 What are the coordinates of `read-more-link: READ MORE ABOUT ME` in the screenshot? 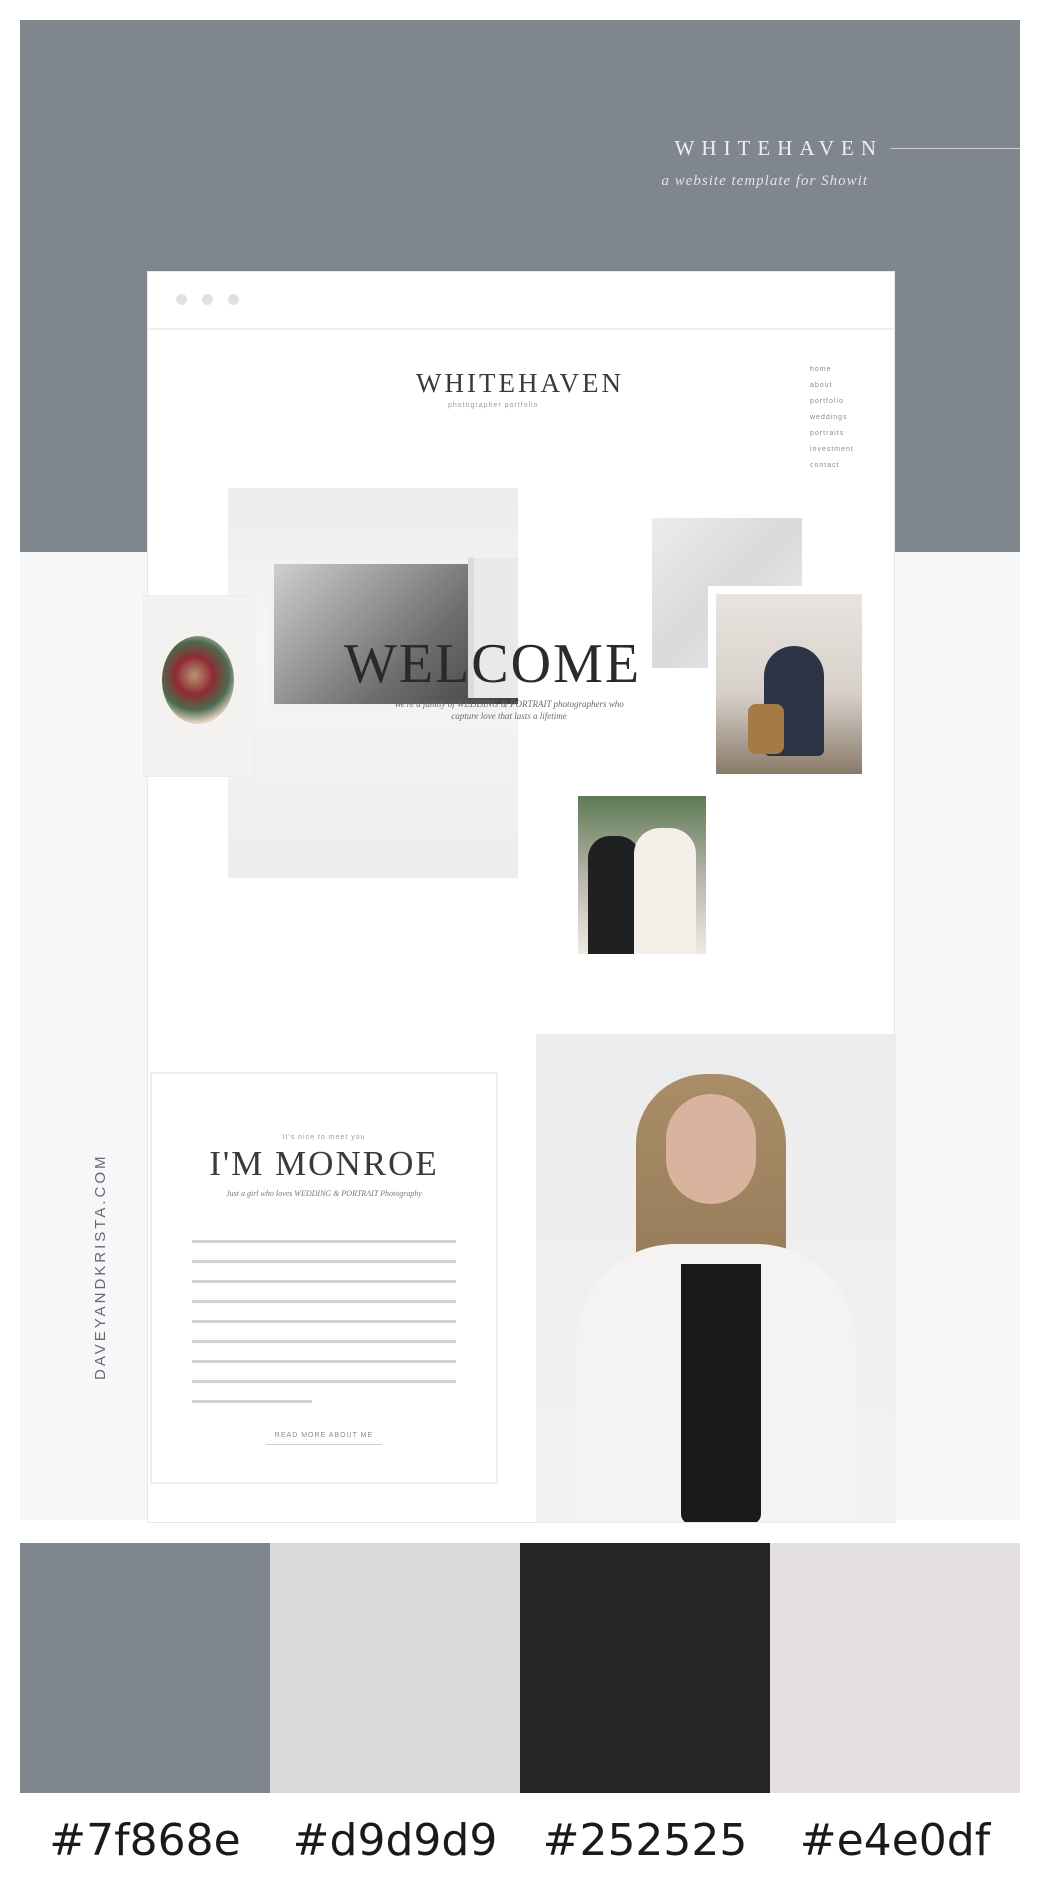 It's located at (324, 1435).